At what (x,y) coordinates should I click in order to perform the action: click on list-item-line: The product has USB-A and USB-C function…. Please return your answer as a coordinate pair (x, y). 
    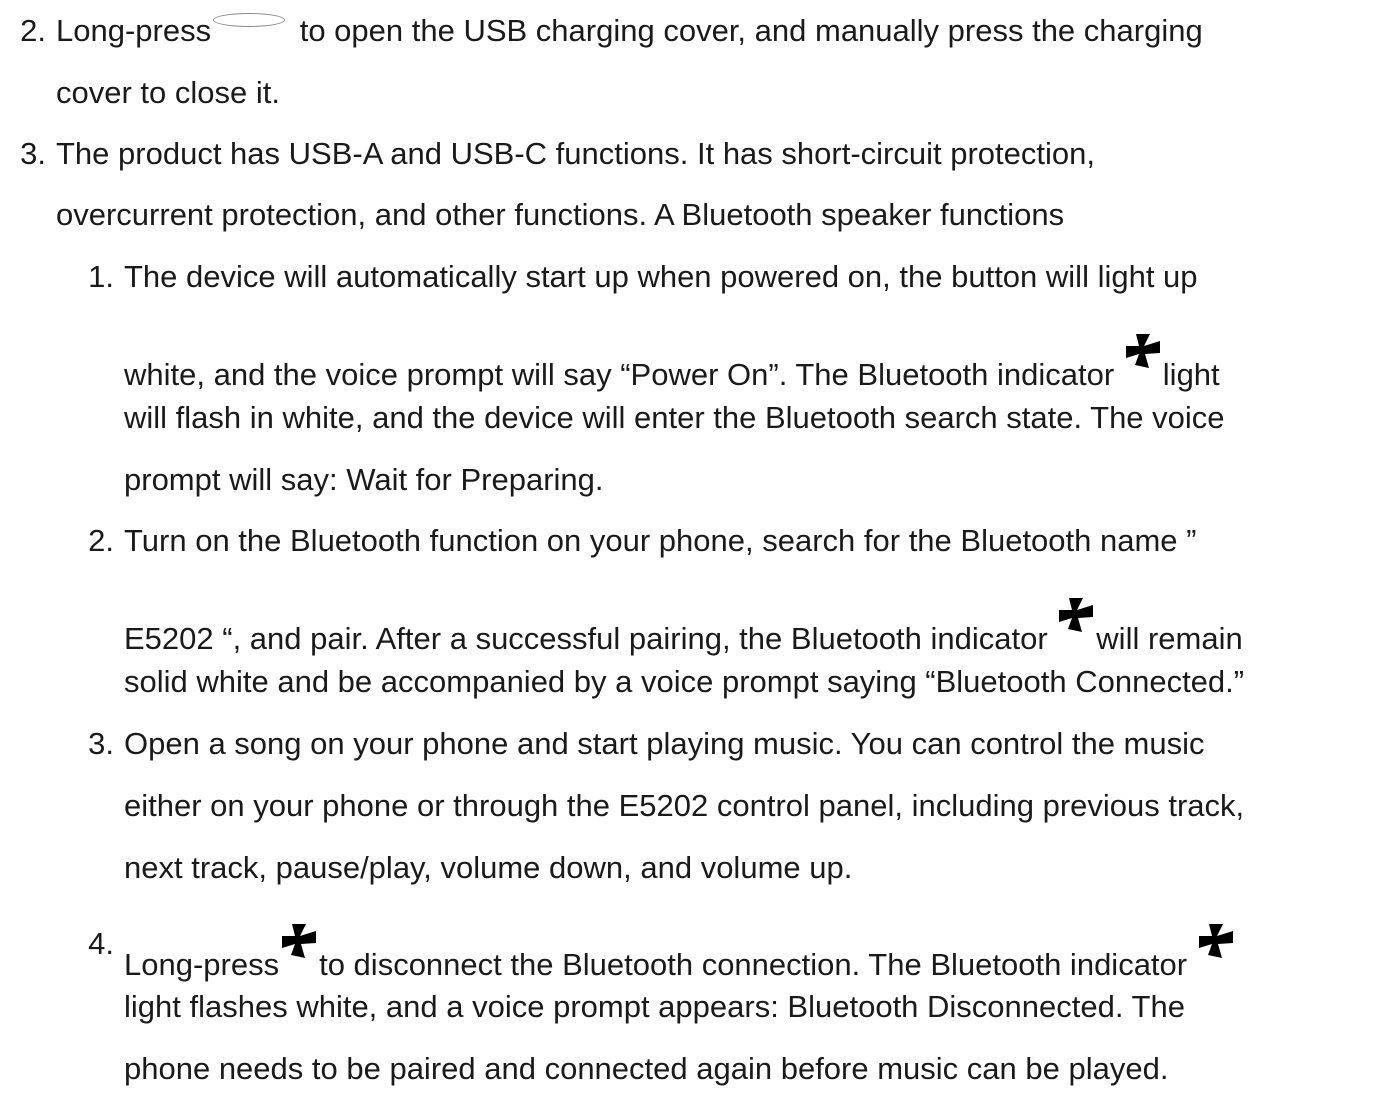
    Looking at the image, I should click on (575, 153).